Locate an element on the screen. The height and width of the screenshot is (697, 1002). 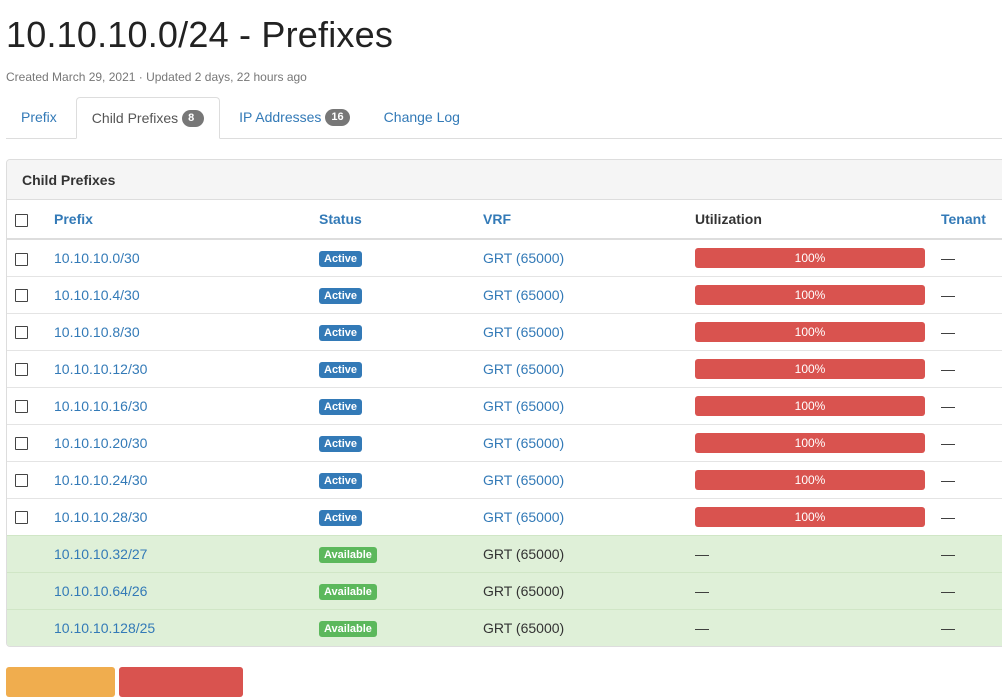
table-header-row: Prefix Status VRF Utilization Tenant is located at coordinates (504, 220).